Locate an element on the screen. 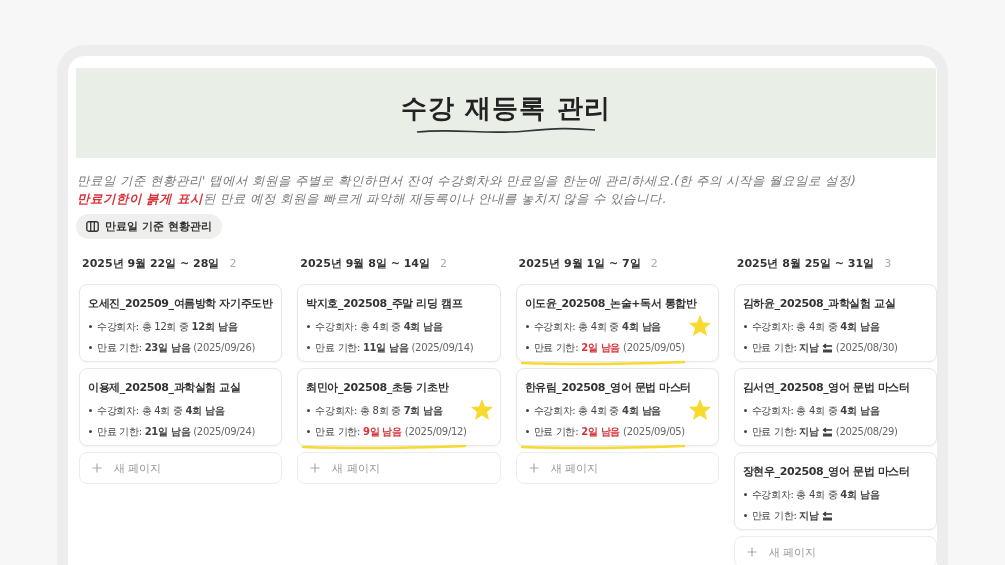  card-title: 박지호_202508_주말 리딩 캠프 is located at coordinates (384, 303).